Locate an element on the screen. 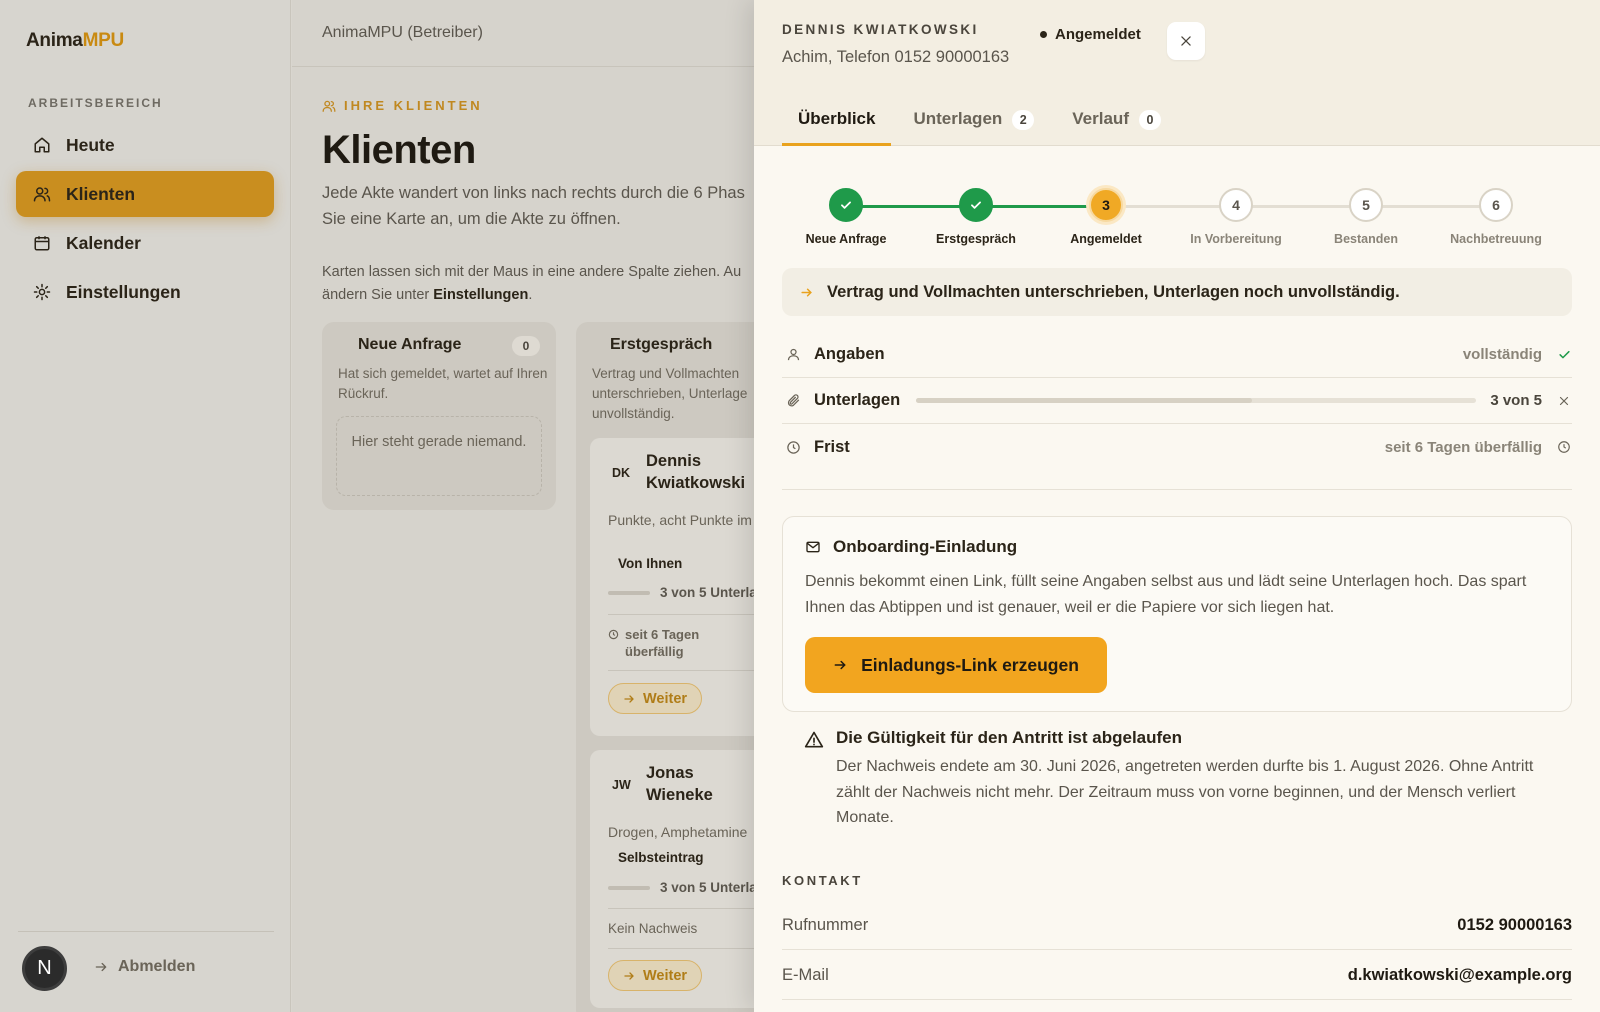 The height and width of the screenshot is (1012, 1600). step-neue-anfrage: Neue Anfrage is located at coordinates (846, 217).